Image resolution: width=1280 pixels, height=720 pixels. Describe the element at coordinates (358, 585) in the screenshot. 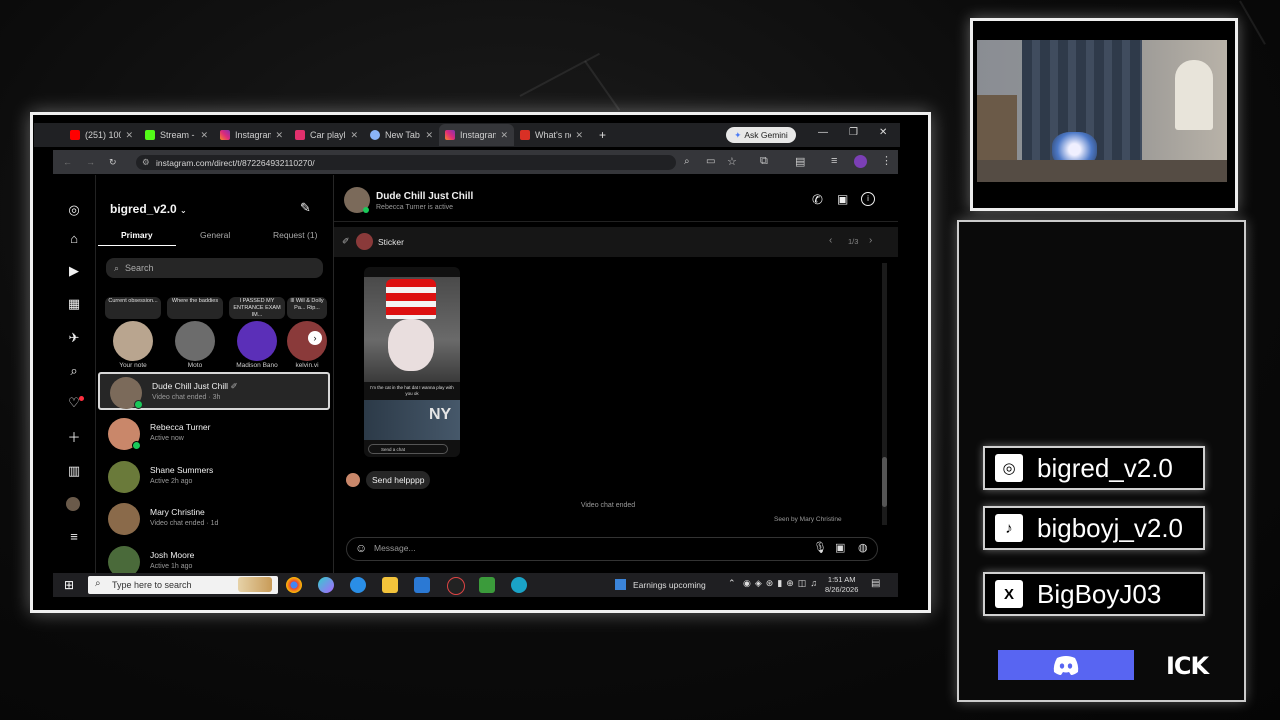

I see `edge-icon` at that location.